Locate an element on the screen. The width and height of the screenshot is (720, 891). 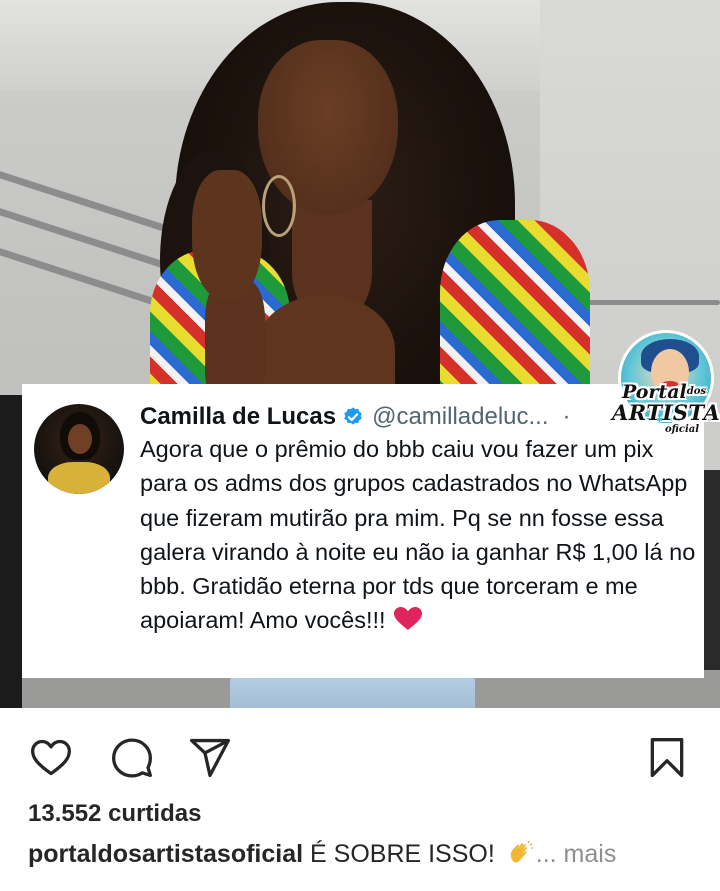
watermark-text: Portaldos ARTISTAS oficial is located at coordinates (666, 409).